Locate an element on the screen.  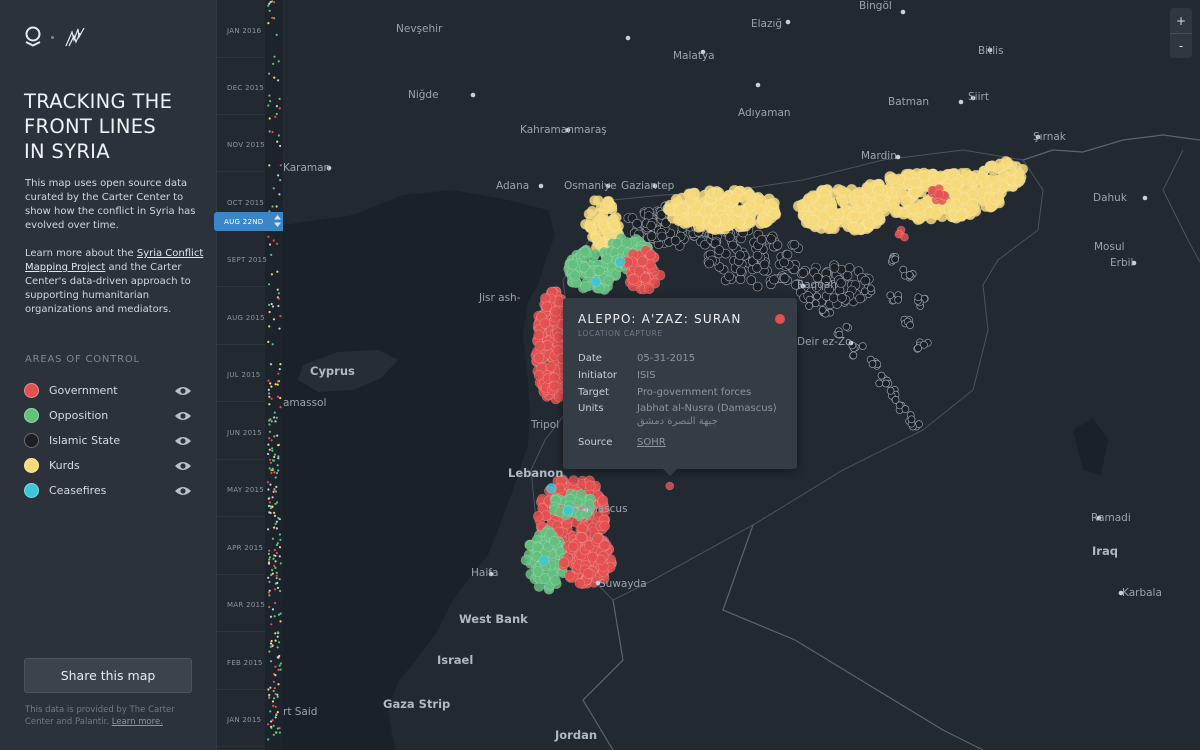
place-label: Şırnak is located at coordinates (1049, 137).